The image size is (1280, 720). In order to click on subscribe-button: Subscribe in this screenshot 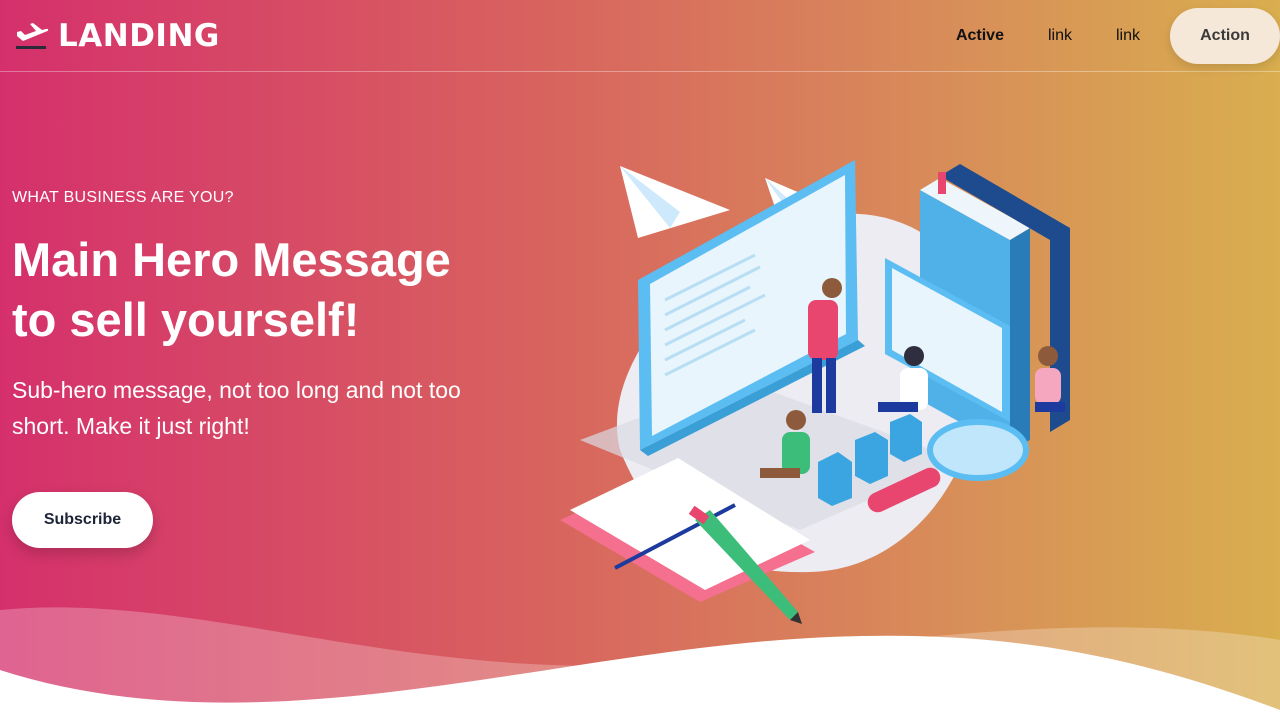, I will do `click(82, 520)`.